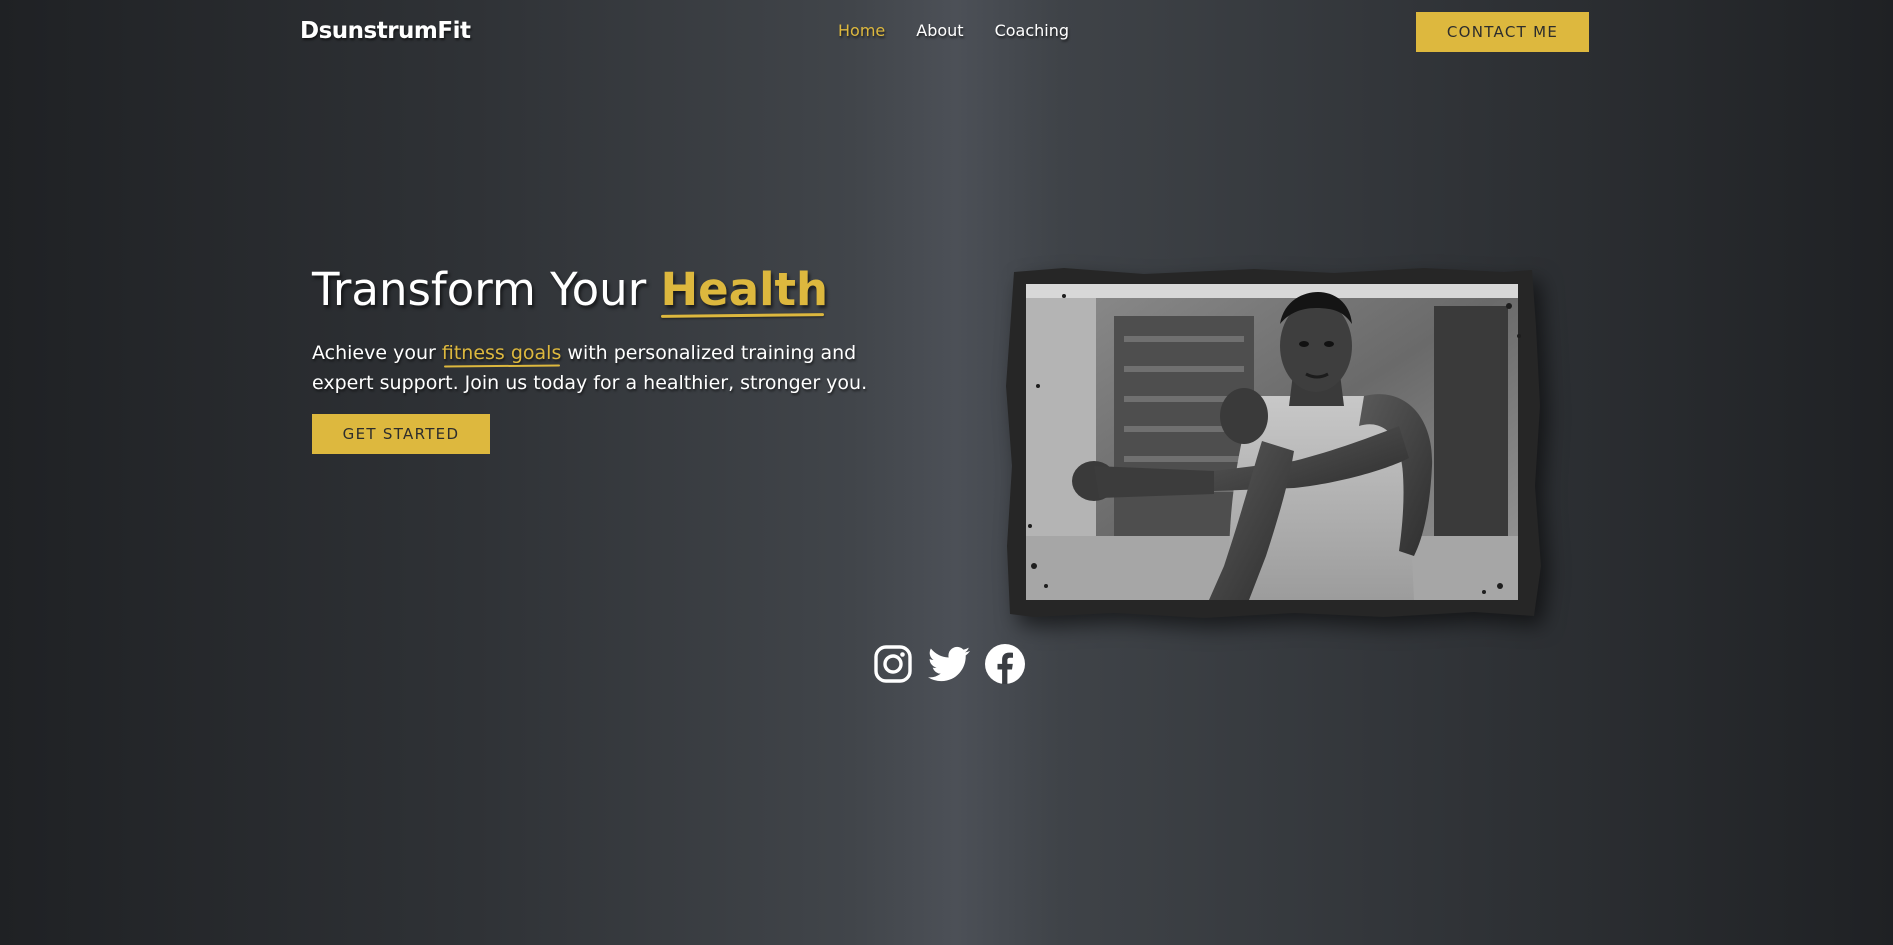 The width and height of the screenshot is (1893, 945). I want to click on nav-home: Home, so click(861, 31).